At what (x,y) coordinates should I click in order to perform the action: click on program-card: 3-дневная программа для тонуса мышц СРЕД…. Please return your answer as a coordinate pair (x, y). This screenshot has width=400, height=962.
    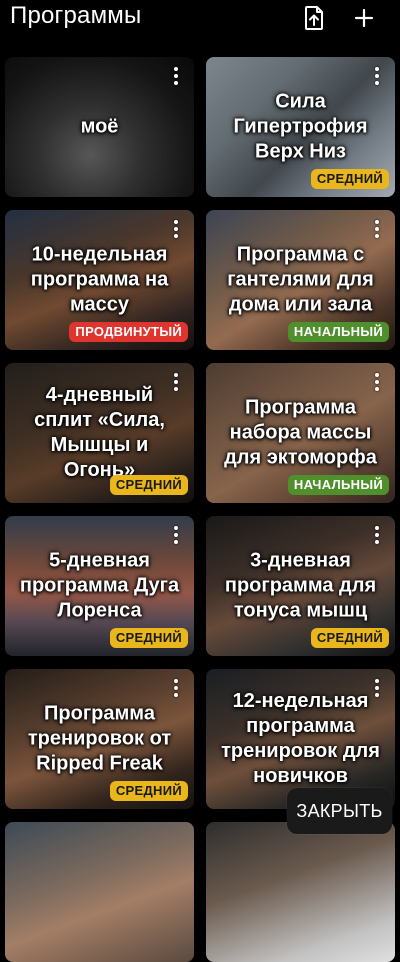
    Looking at the image, I should click on (300, 586).